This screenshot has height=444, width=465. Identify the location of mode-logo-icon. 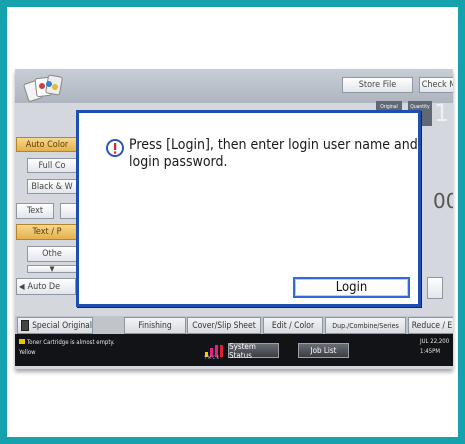
(43, 87).